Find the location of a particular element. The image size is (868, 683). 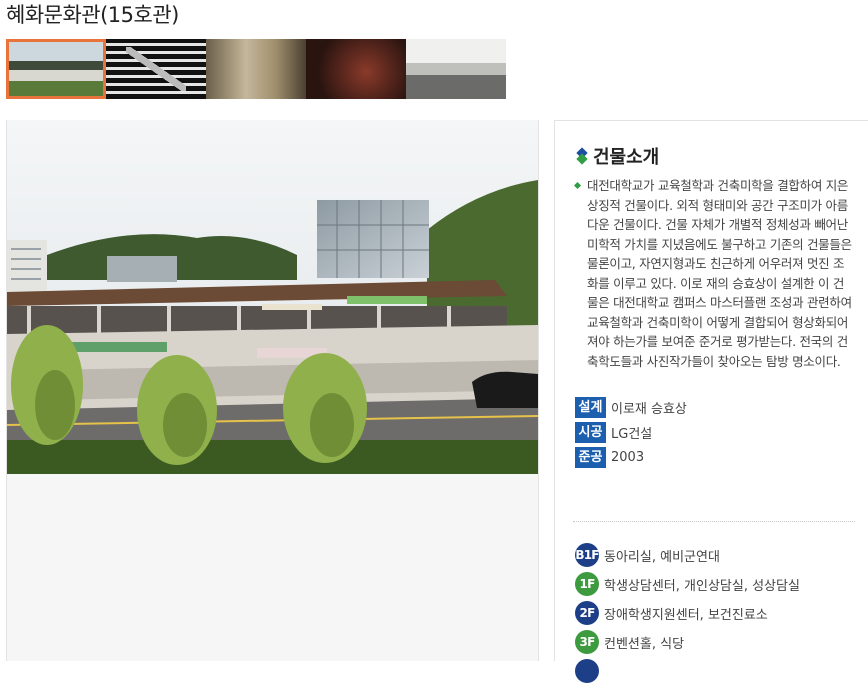

floor-rooms: 컨벤션홀, 식당 is located at coordinates (644, 644).